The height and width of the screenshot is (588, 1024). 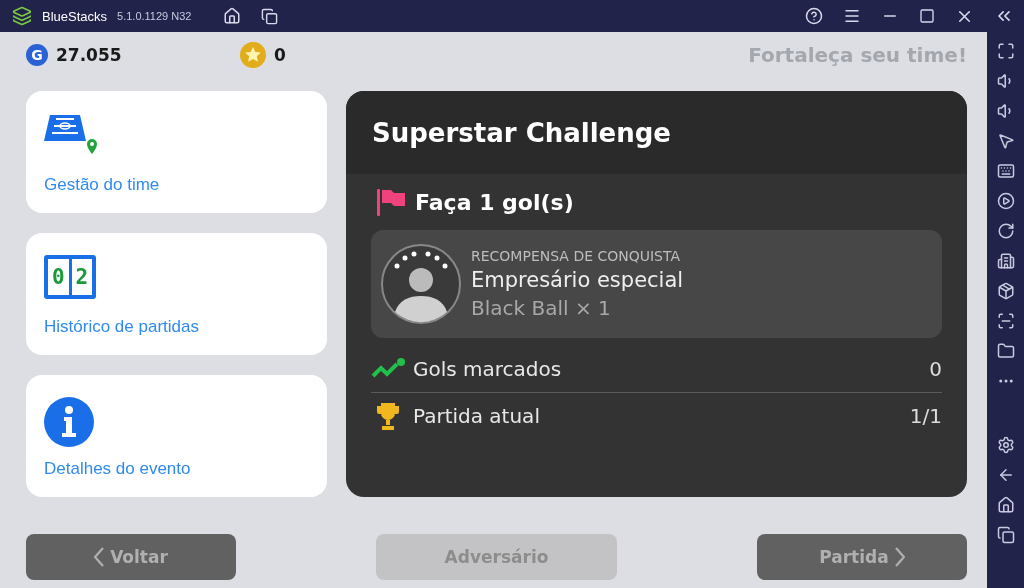 What do you see at coordinates (280, 55) in the screenshot?
I see `currency-amount: 0` at bounding box center [280, 55].